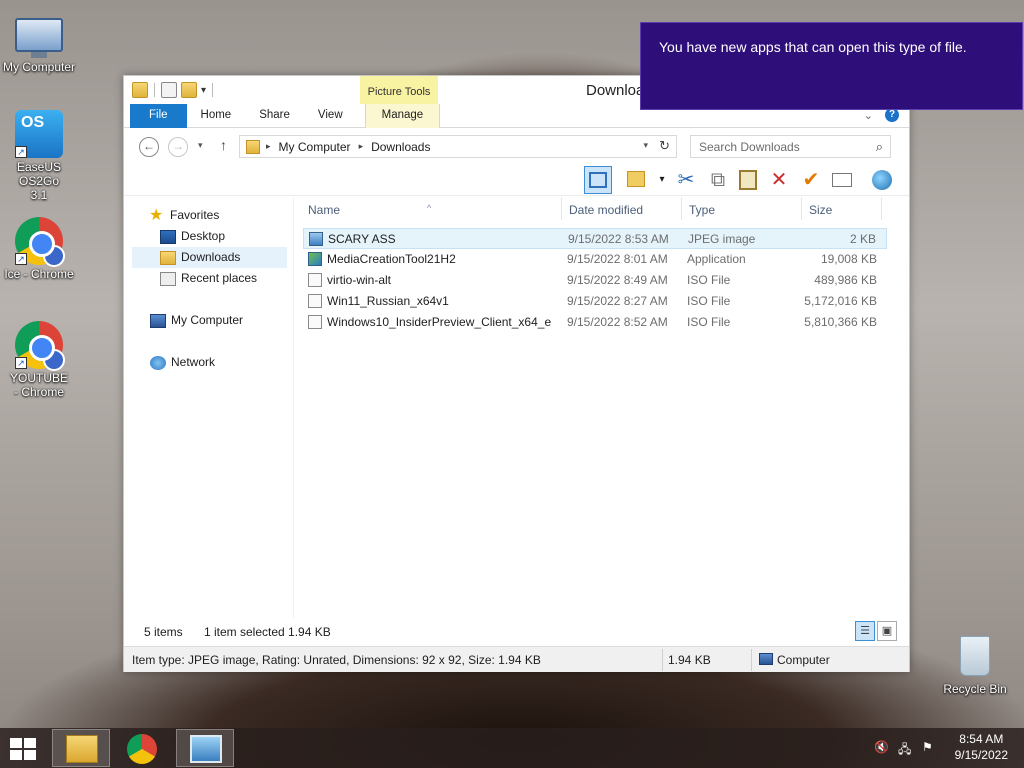 The height and width of the screenshot is (768, 1024). Describe the element at coordinates (636, 180) in the screenshot. I see `folder-options-icon` at that location.